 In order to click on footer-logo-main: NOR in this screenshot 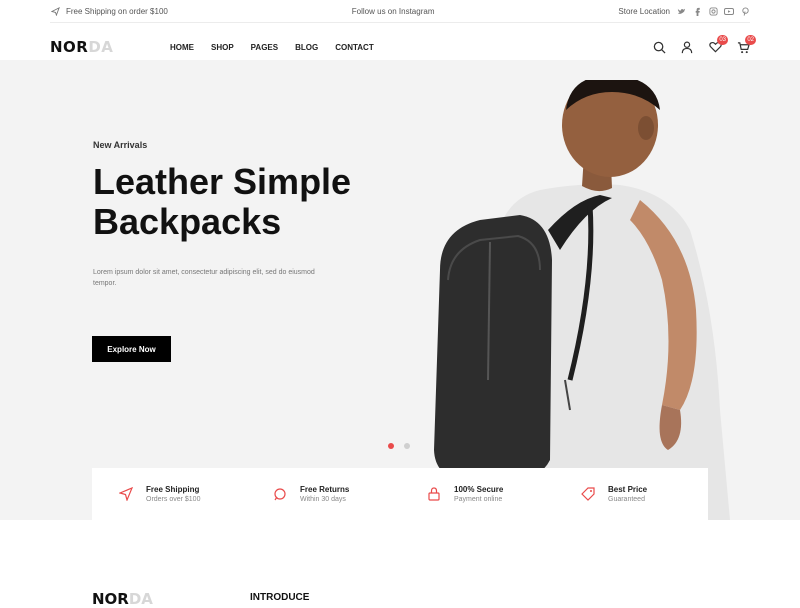, I will do `click(110, 599)`.